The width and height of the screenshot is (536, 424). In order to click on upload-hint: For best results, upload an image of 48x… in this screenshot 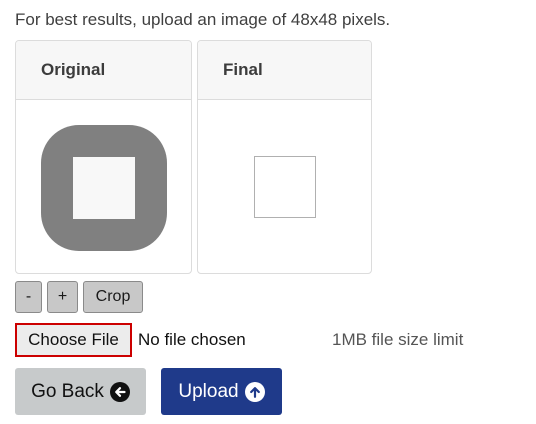, I will do `click(203, 19)`.